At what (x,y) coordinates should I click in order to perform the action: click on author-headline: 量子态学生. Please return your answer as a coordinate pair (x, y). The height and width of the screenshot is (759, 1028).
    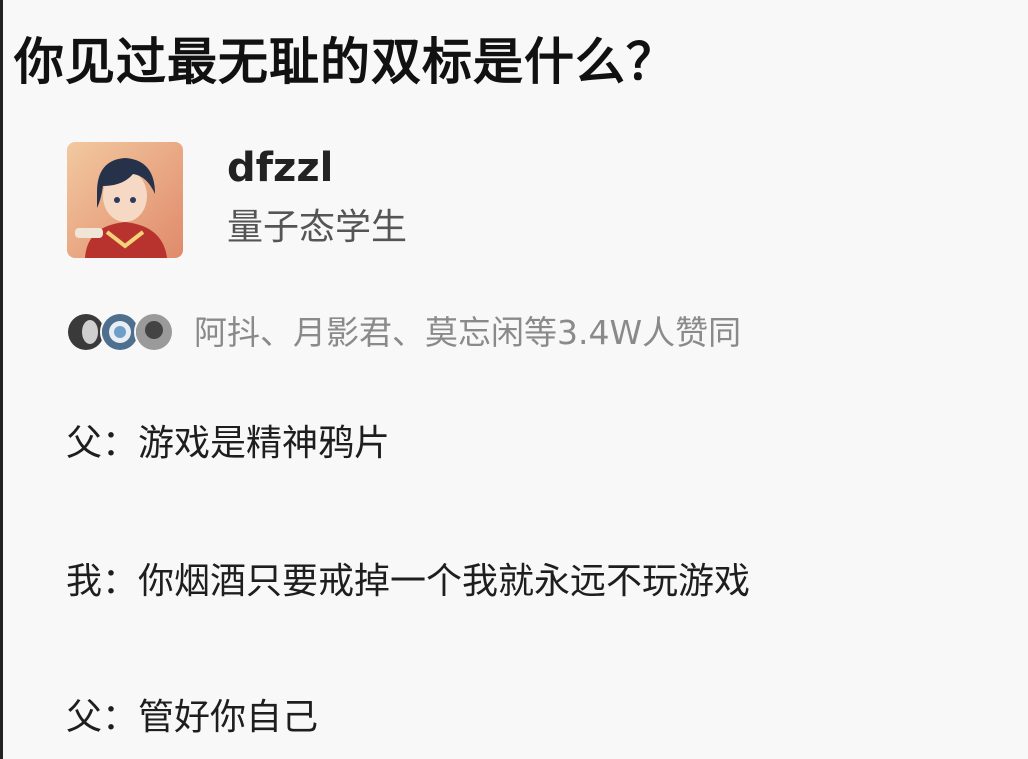
    Looking at the image, I should click on (317, 227).